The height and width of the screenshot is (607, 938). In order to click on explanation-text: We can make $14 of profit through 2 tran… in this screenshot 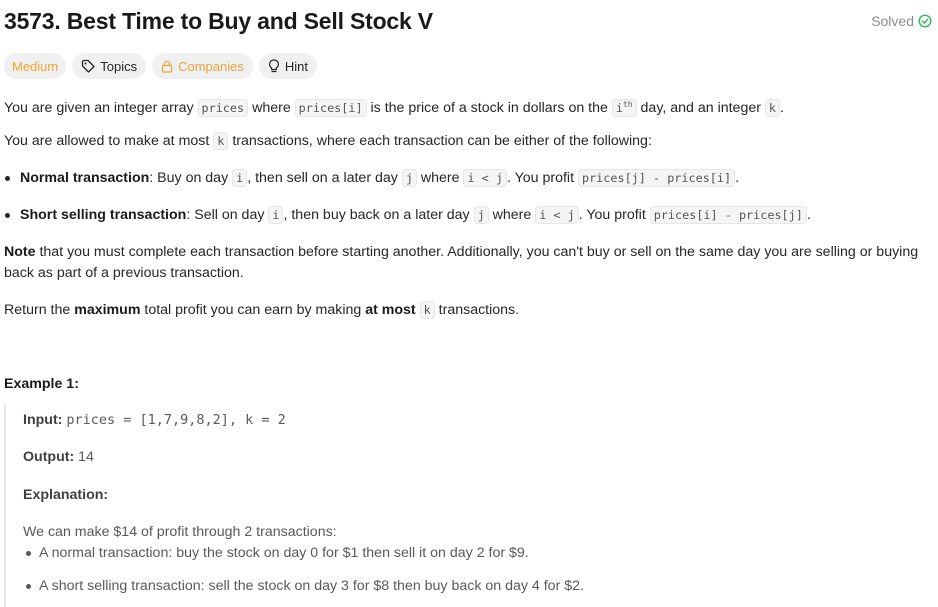, I will do `click(180, 532)`.